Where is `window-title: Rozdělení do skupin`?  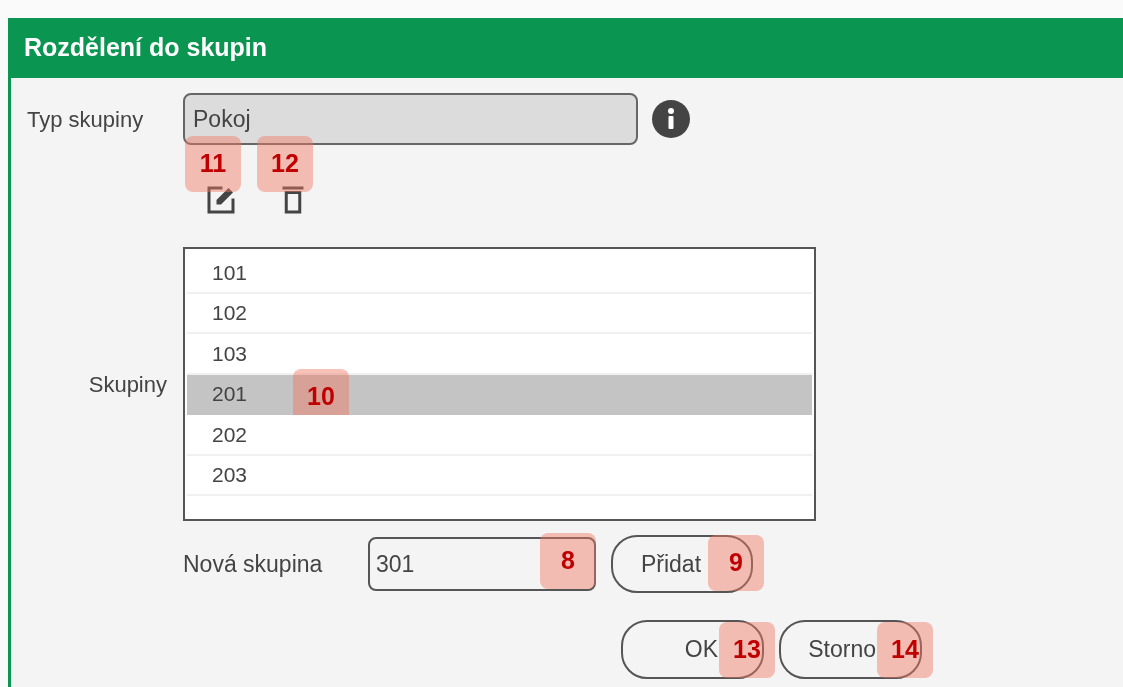 window-title: Rozdělení do skupin is located at coordinates (146, 48).